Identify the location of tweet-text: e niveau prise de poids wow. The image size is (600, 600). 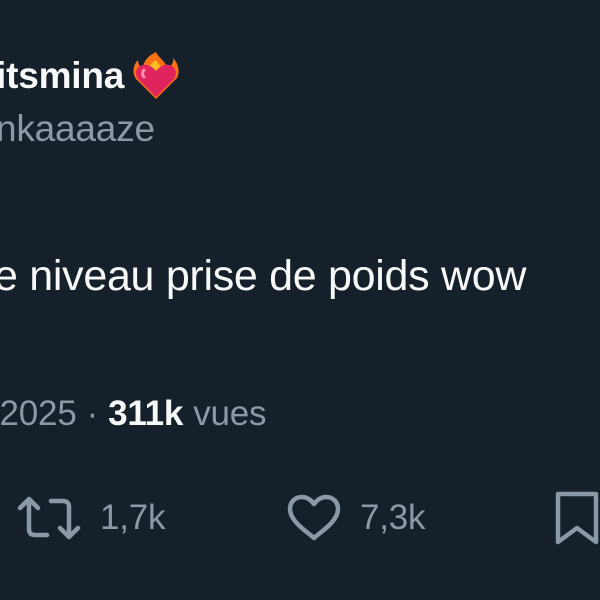
(263, 276).